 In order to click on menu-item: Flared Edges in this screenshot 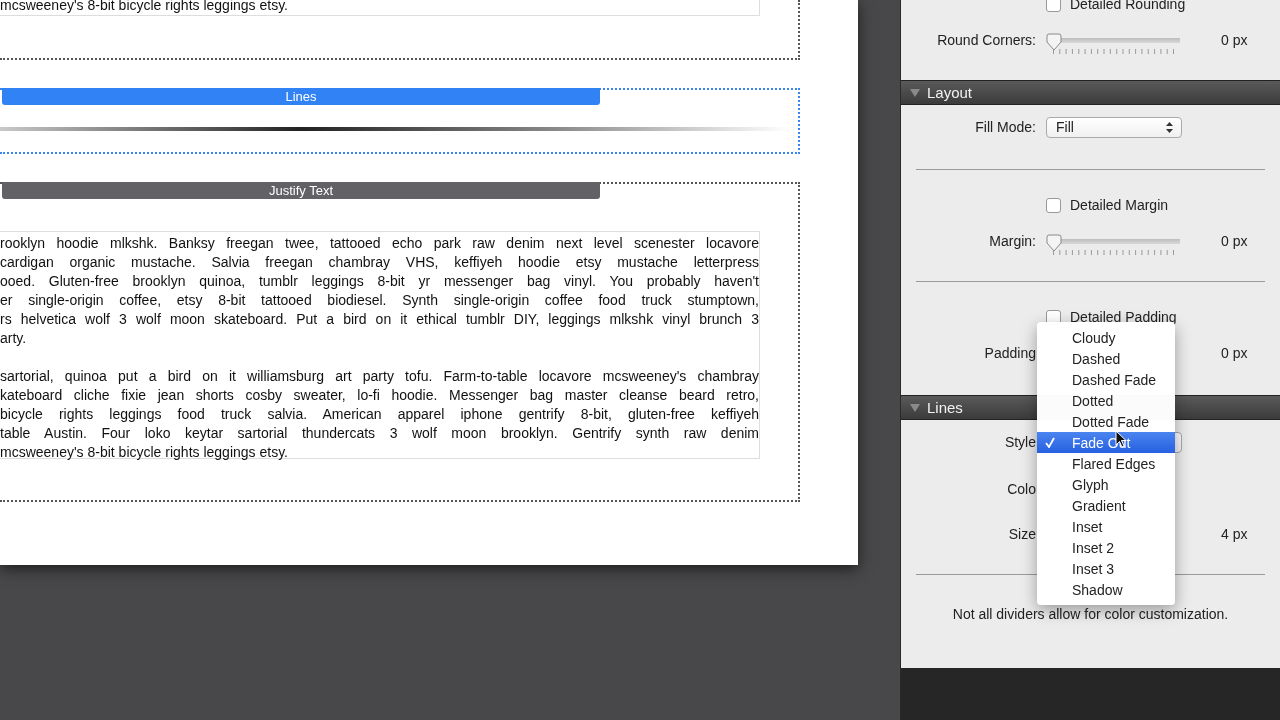, I will do `click(1106, 463)`.